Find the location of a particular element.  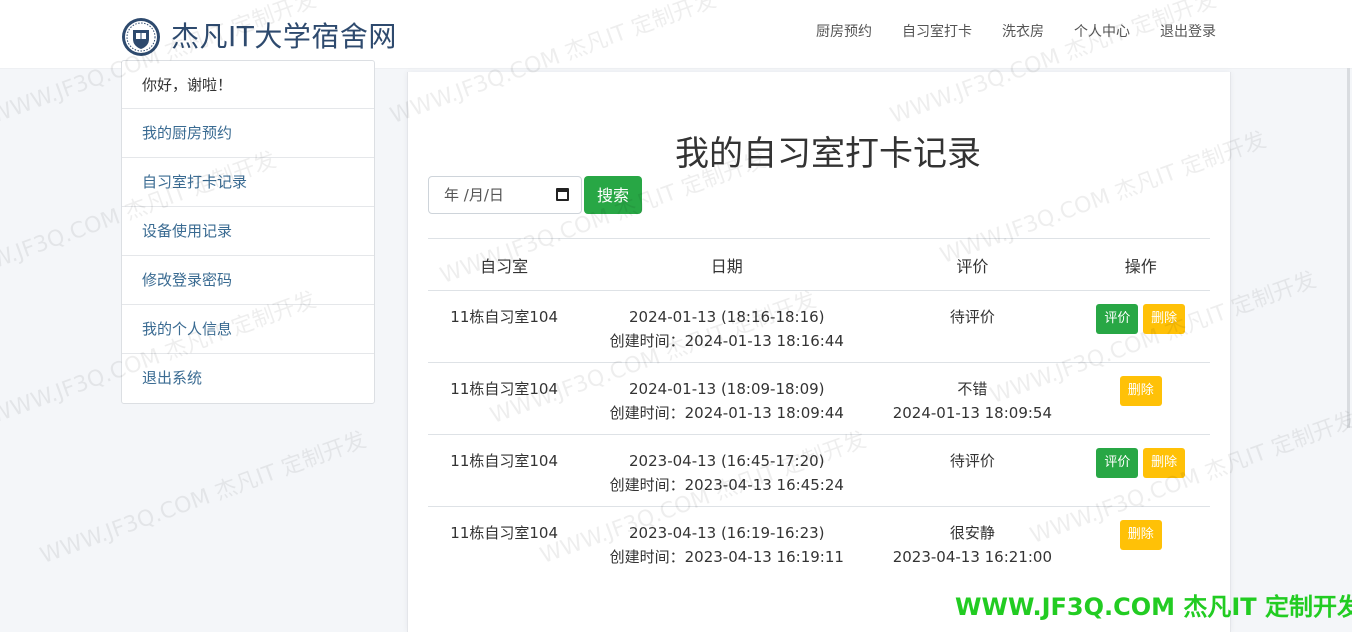

sidebar-item-device-records: 设备使用记录 is located at coordinates (248, 231).